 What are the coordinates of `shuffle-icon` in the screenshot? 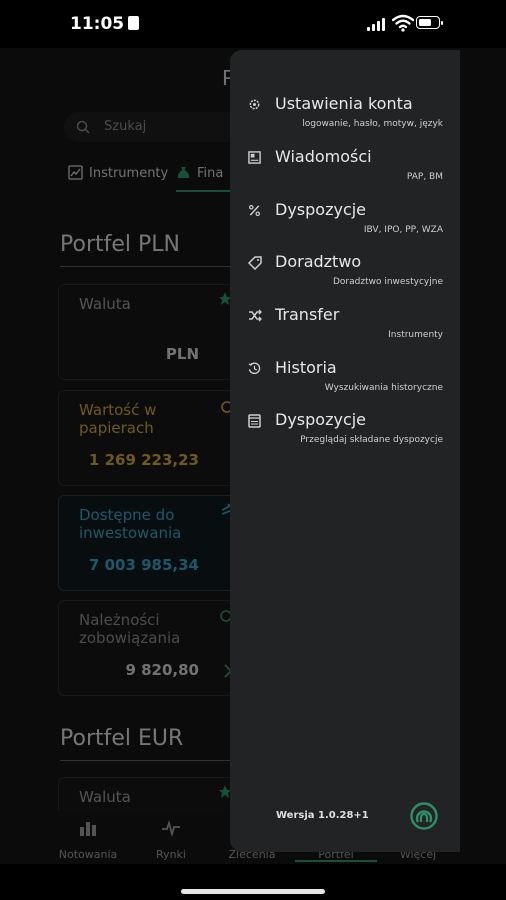 It's located at (255, 315).